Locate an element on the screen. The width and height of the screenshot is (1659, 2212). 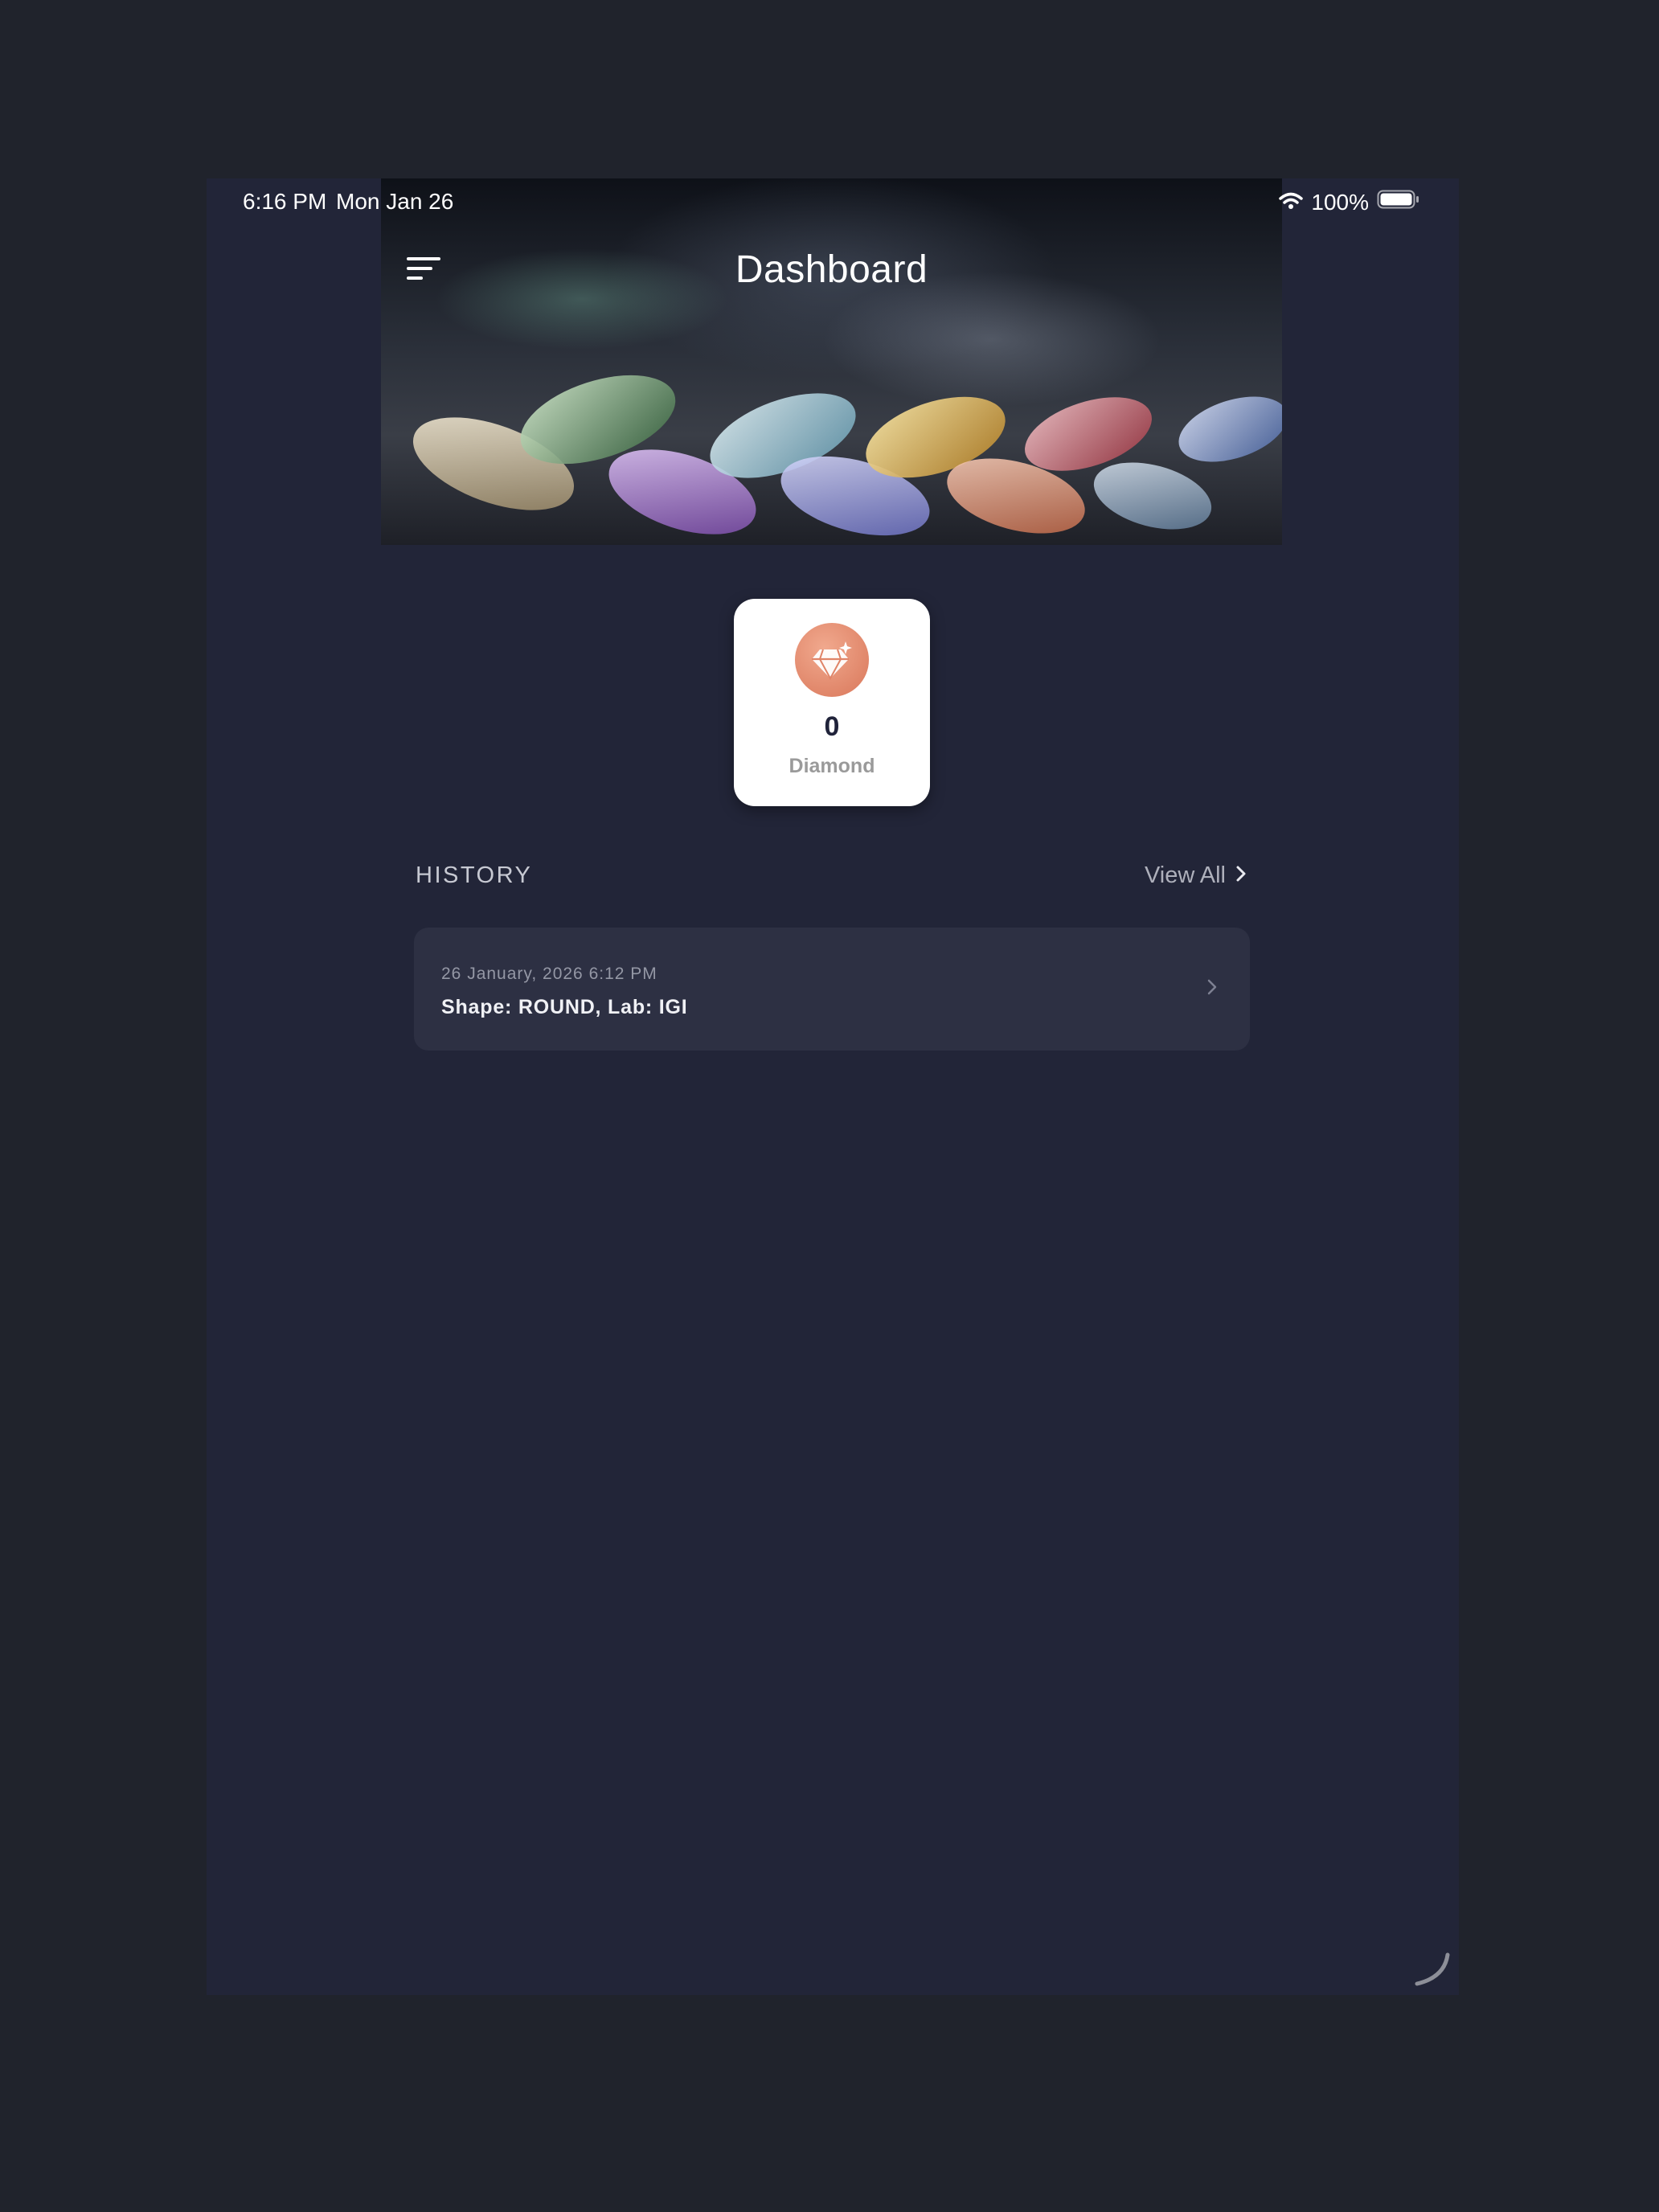
battery-icon is located at coordinates (1398, 202).